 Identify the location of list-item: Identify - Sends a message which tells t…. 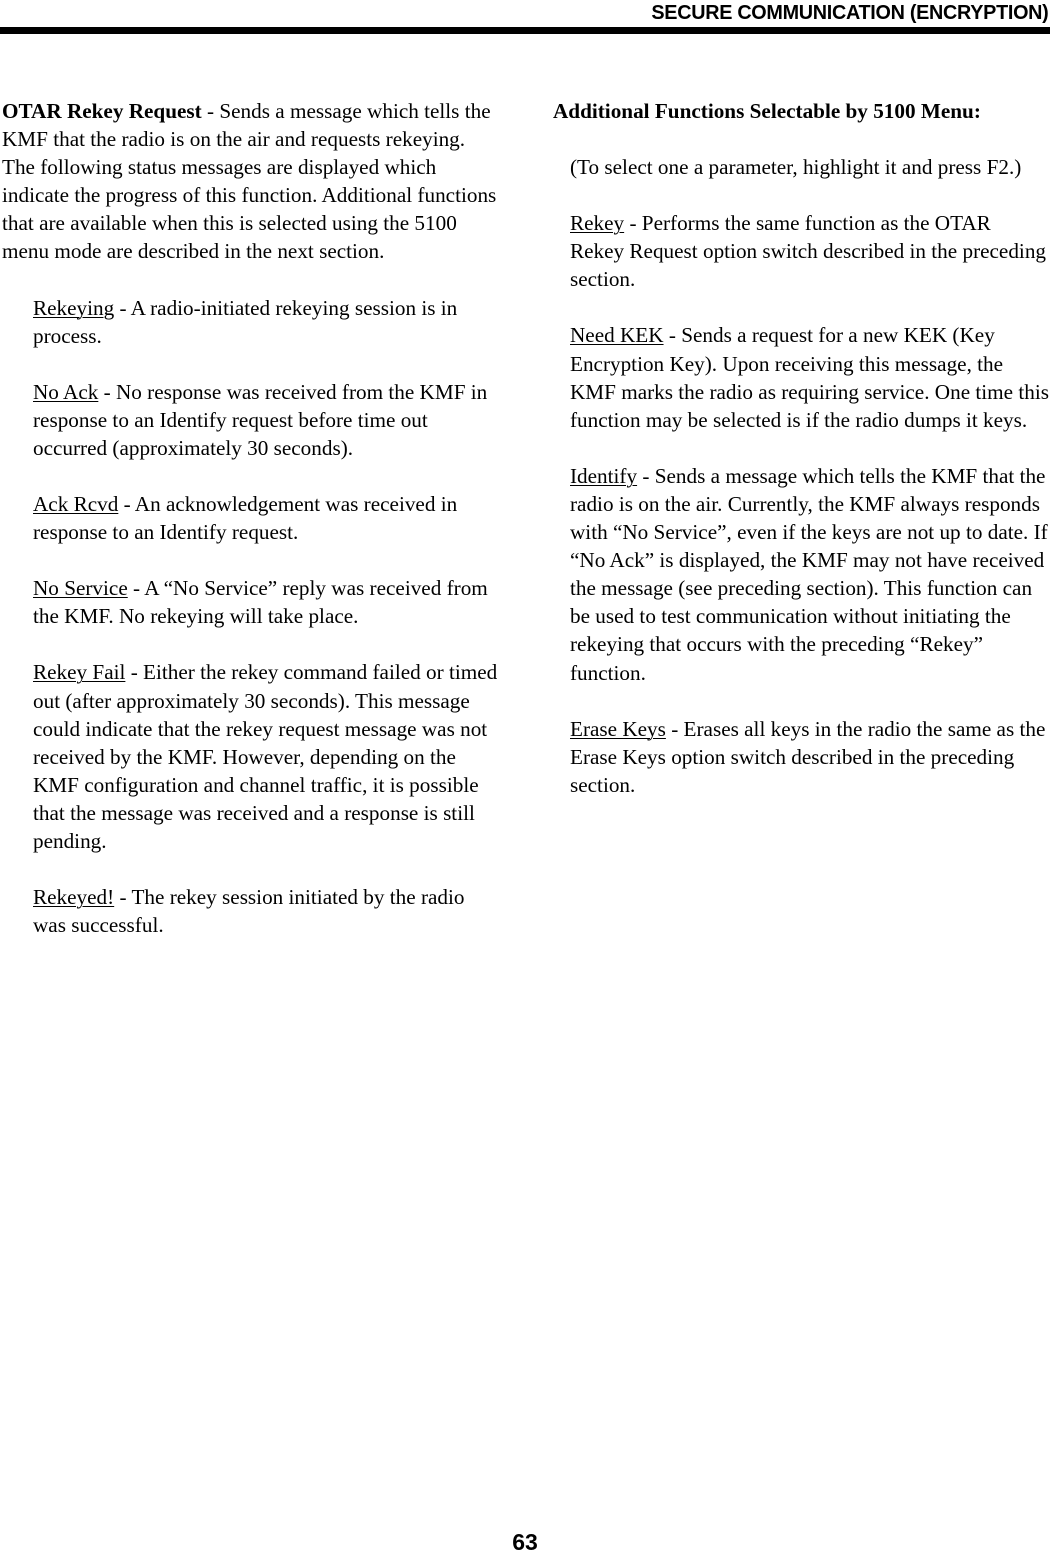
(810, 574).